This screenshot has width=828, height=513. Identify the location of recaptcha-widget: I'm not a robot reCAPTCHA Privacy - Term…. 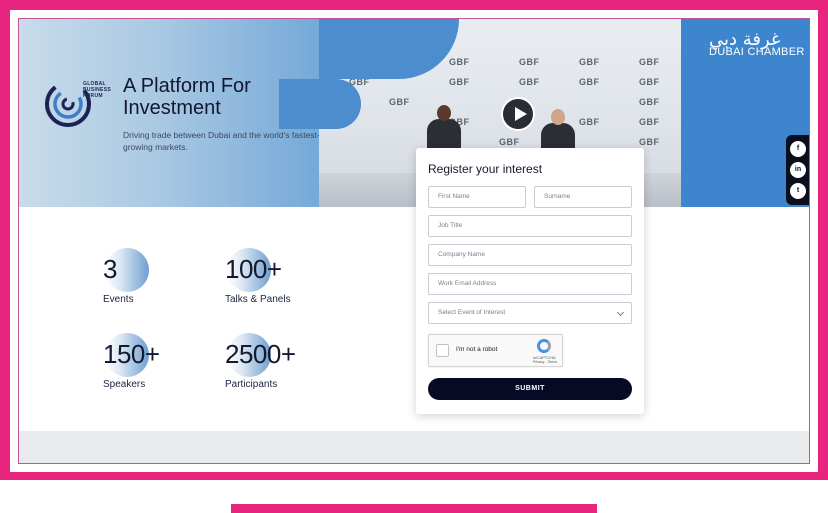
(495, 350).